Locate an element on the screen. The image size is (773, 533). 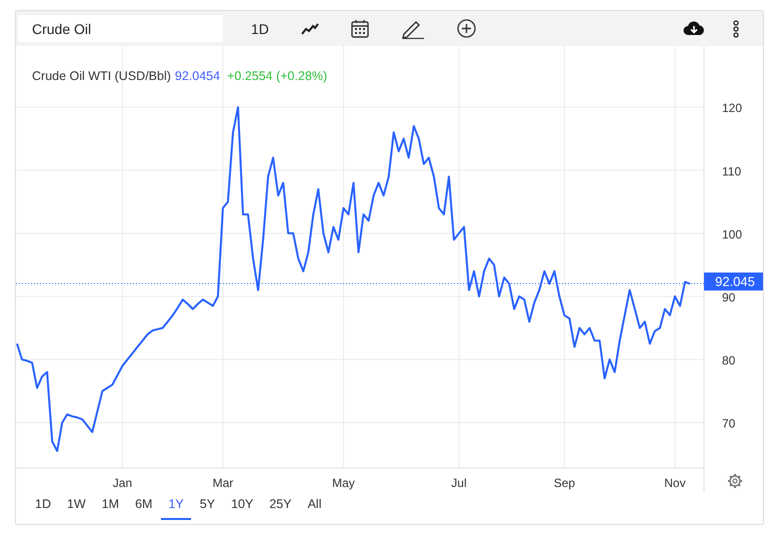
range-tab: 1D is located at coordinates (43, 506).